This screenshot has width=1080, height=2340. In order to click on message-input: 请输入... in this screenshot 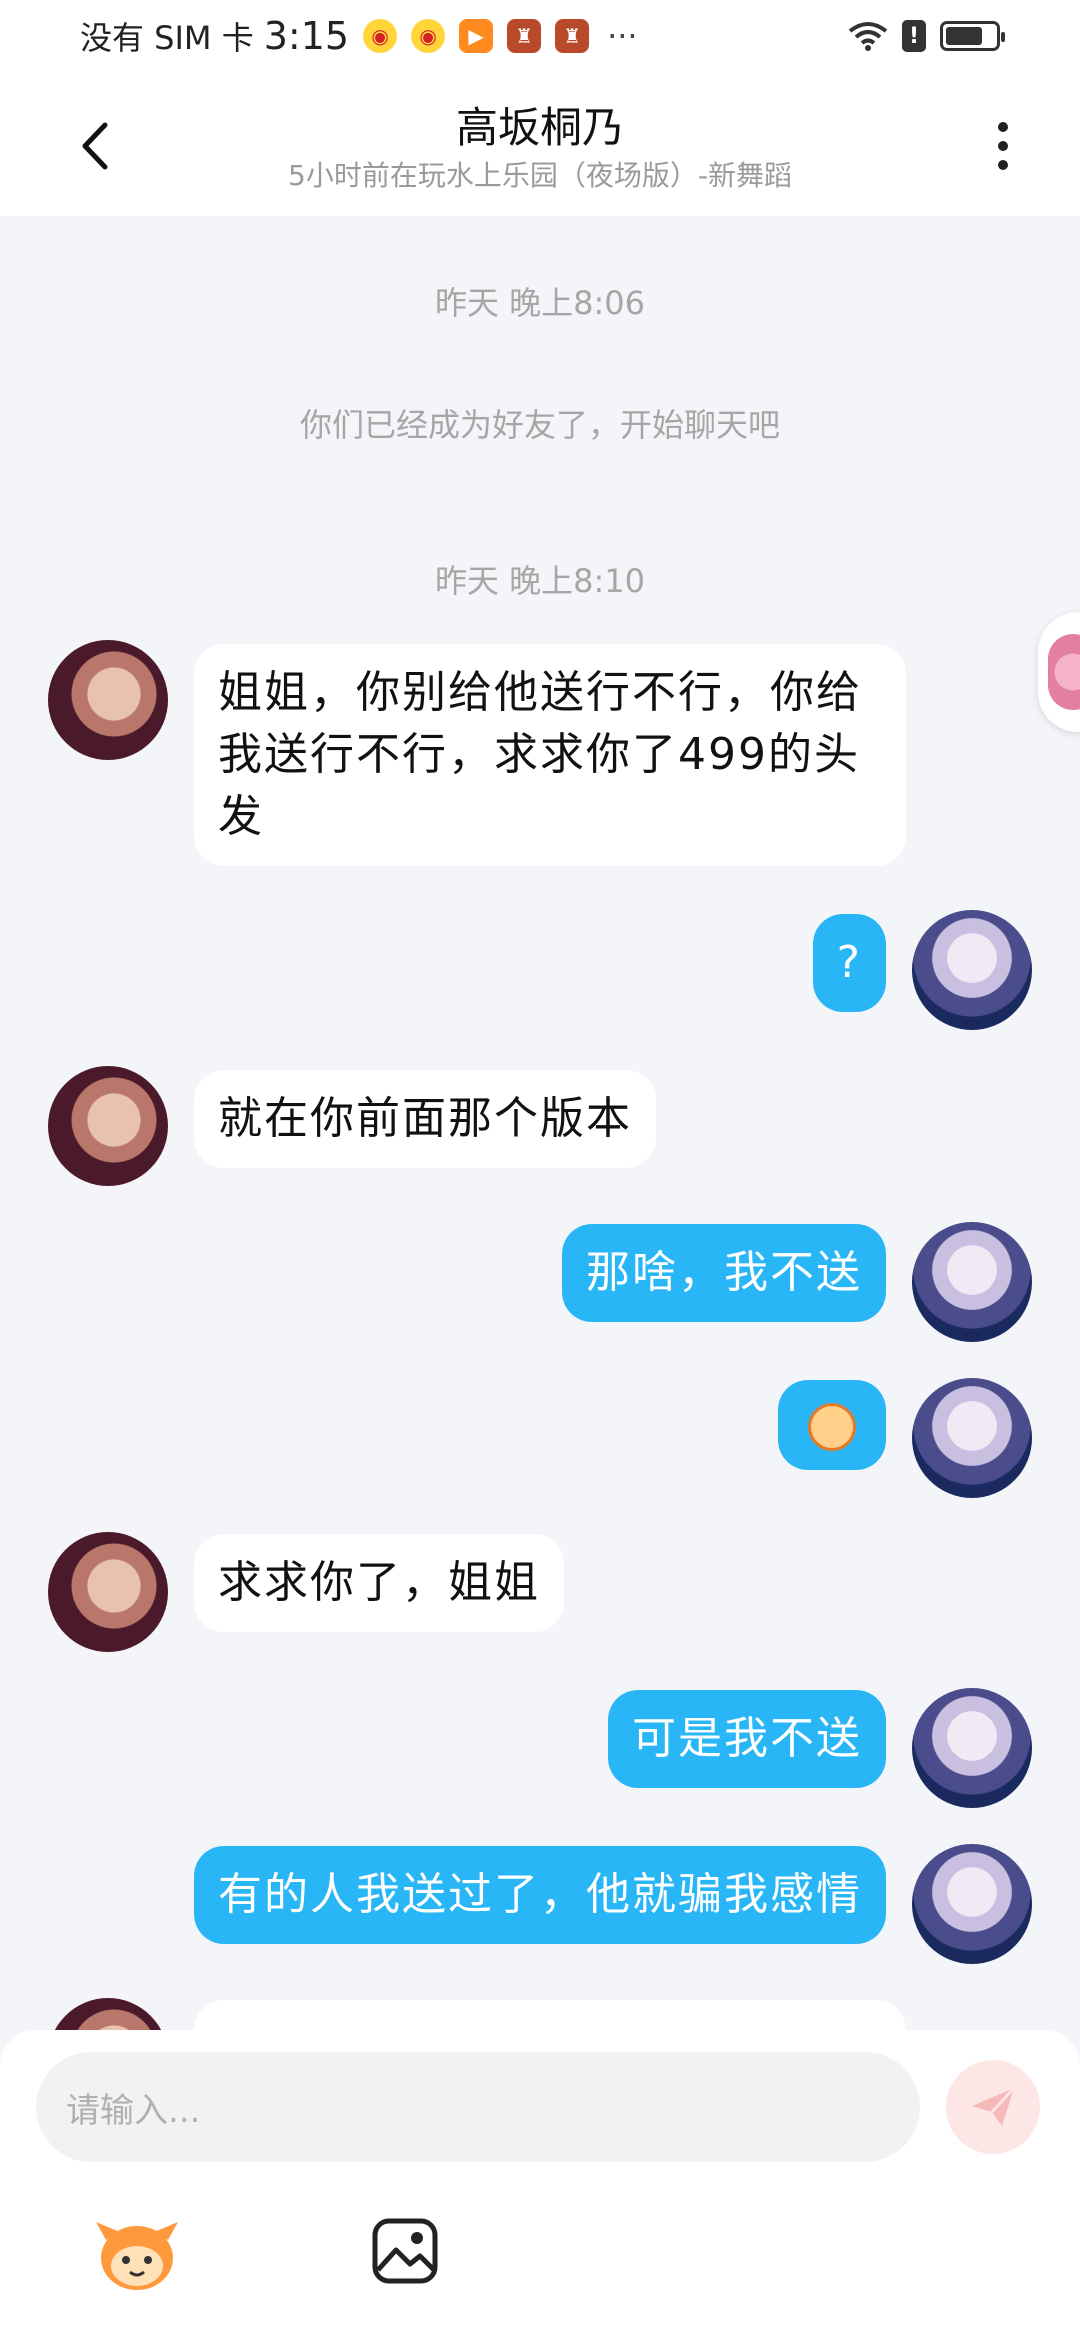, I will do `click(478, 2107)`.